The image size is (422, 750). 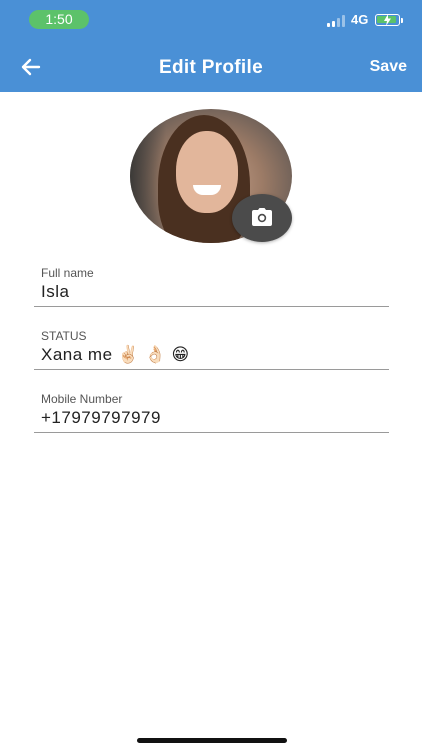 What do you see at coordinates (211, 18) in the screenshot?
I see `status-bar: 1:50 4G` at bounding box center [211, 18].